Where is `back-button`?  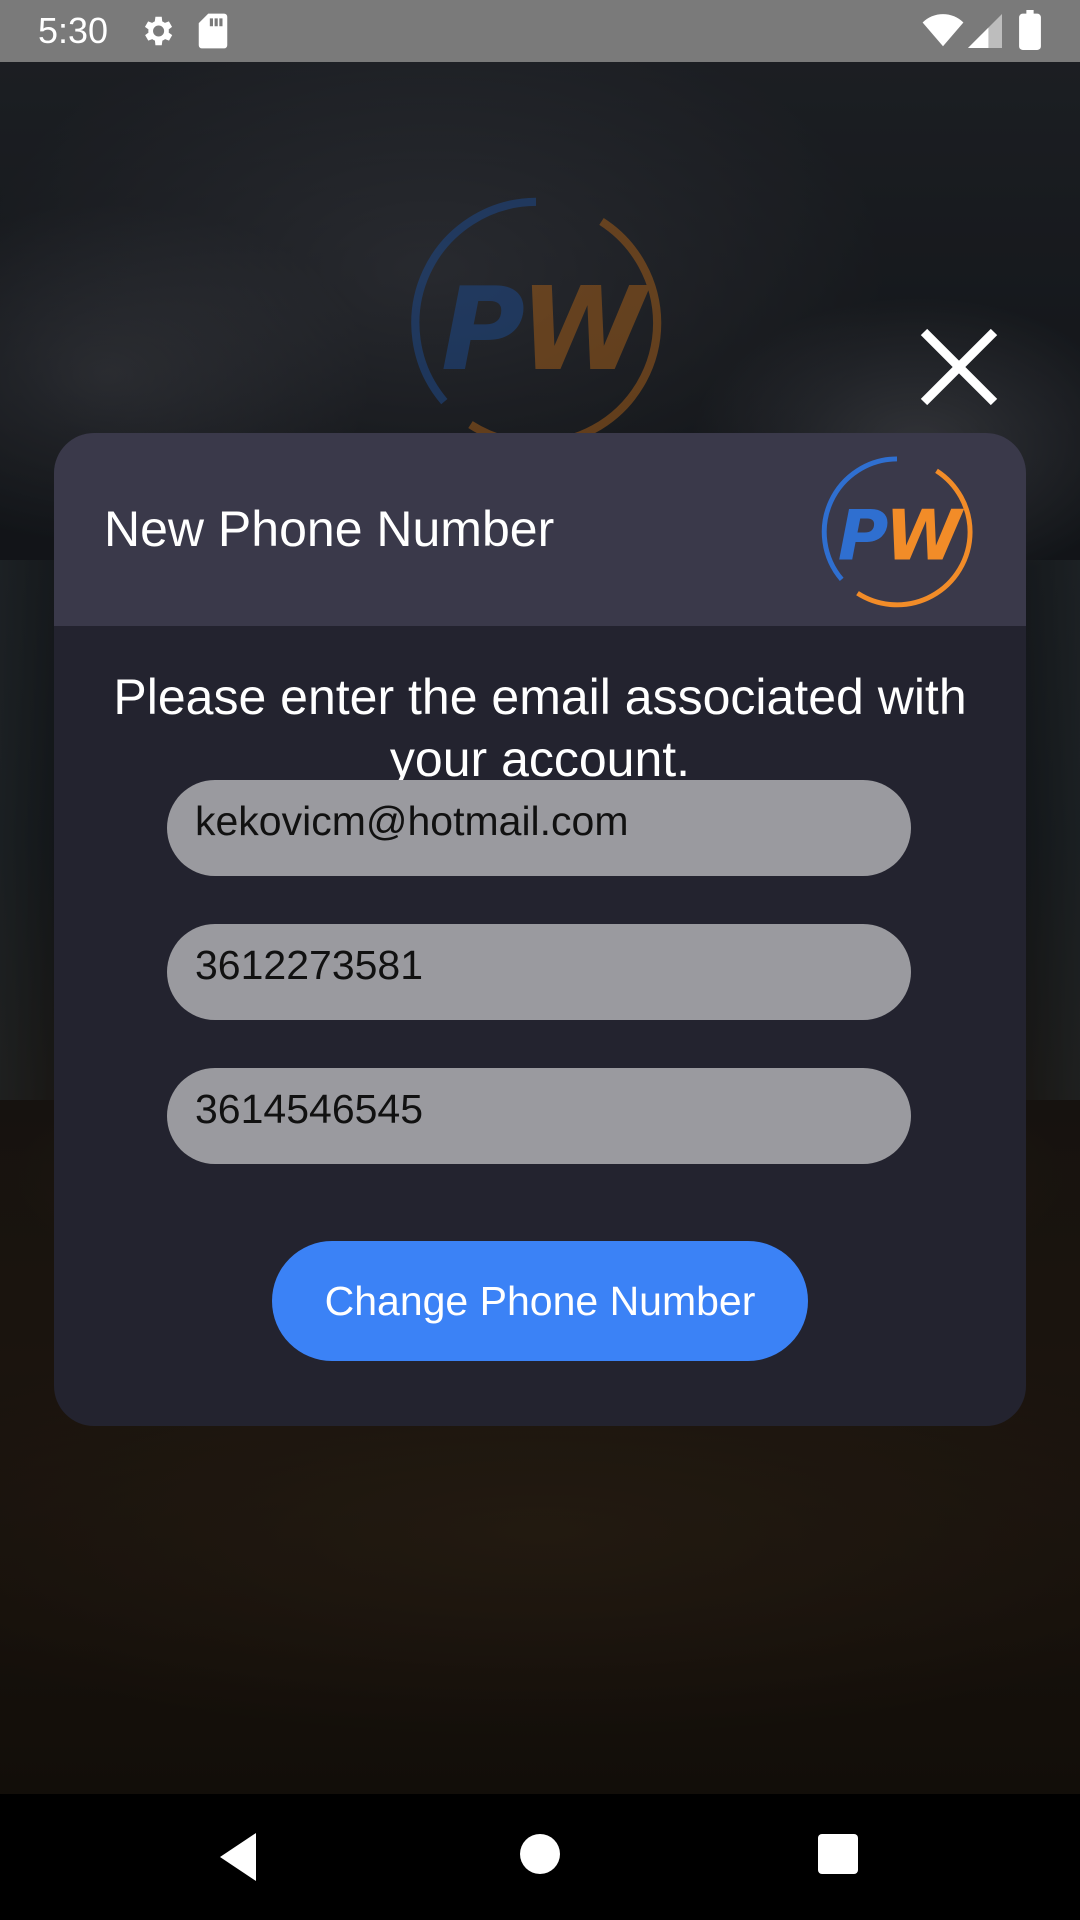 back-button is located at coordinates (238, 1859).